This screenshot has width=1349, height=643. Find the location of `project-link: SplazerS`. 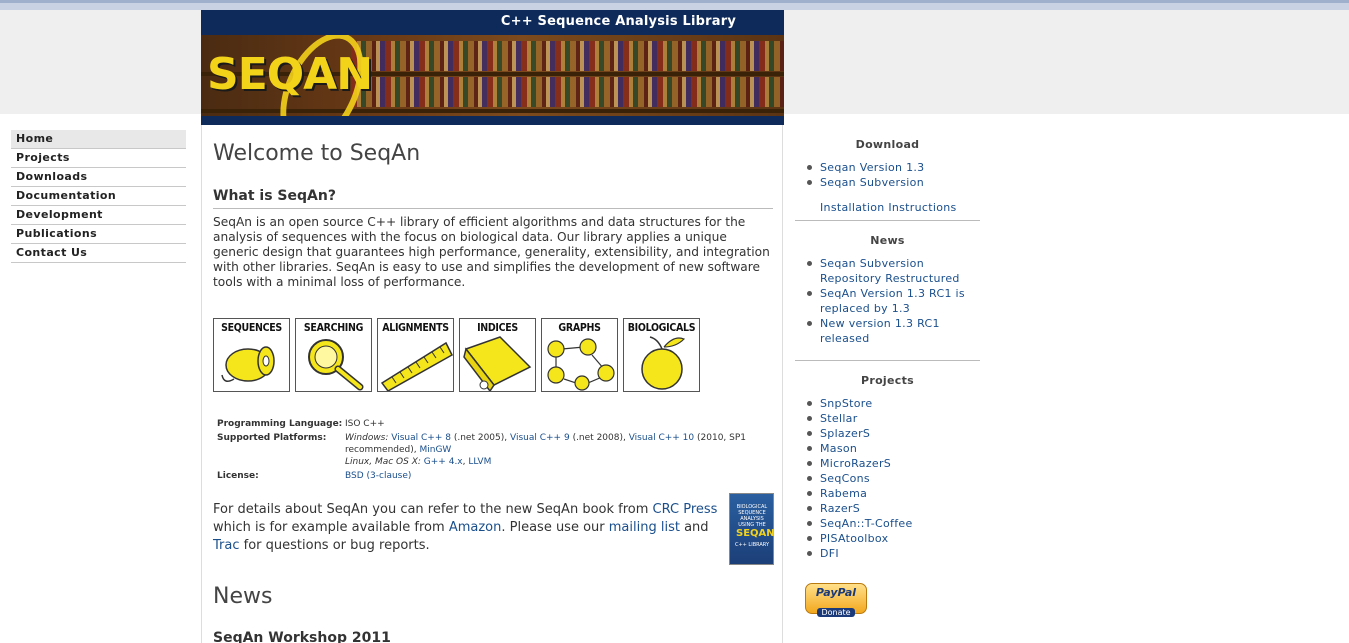

project-link: SplazerS is located at coordinates (845, 433).